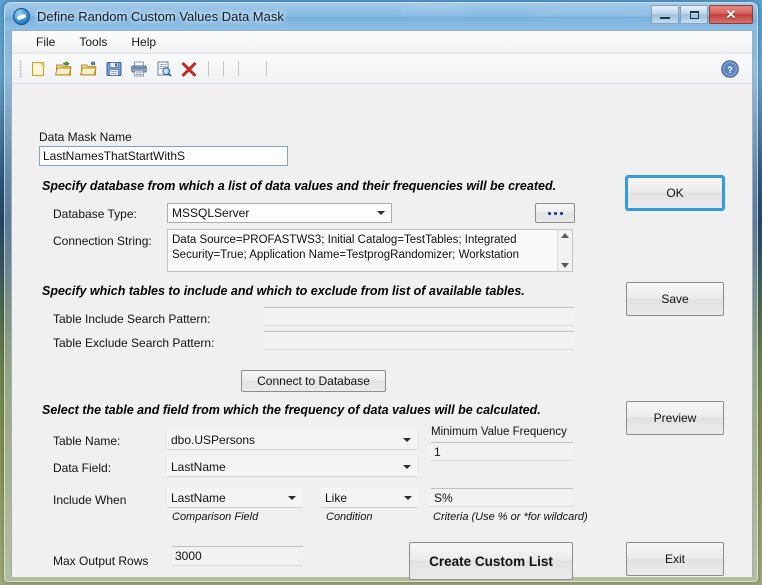 This screenshot has width=762, height=585. What do you see at coordinates (163, 156) in the screenshot?
I see `data-mask-name-input` at bounding box center [163, 156].